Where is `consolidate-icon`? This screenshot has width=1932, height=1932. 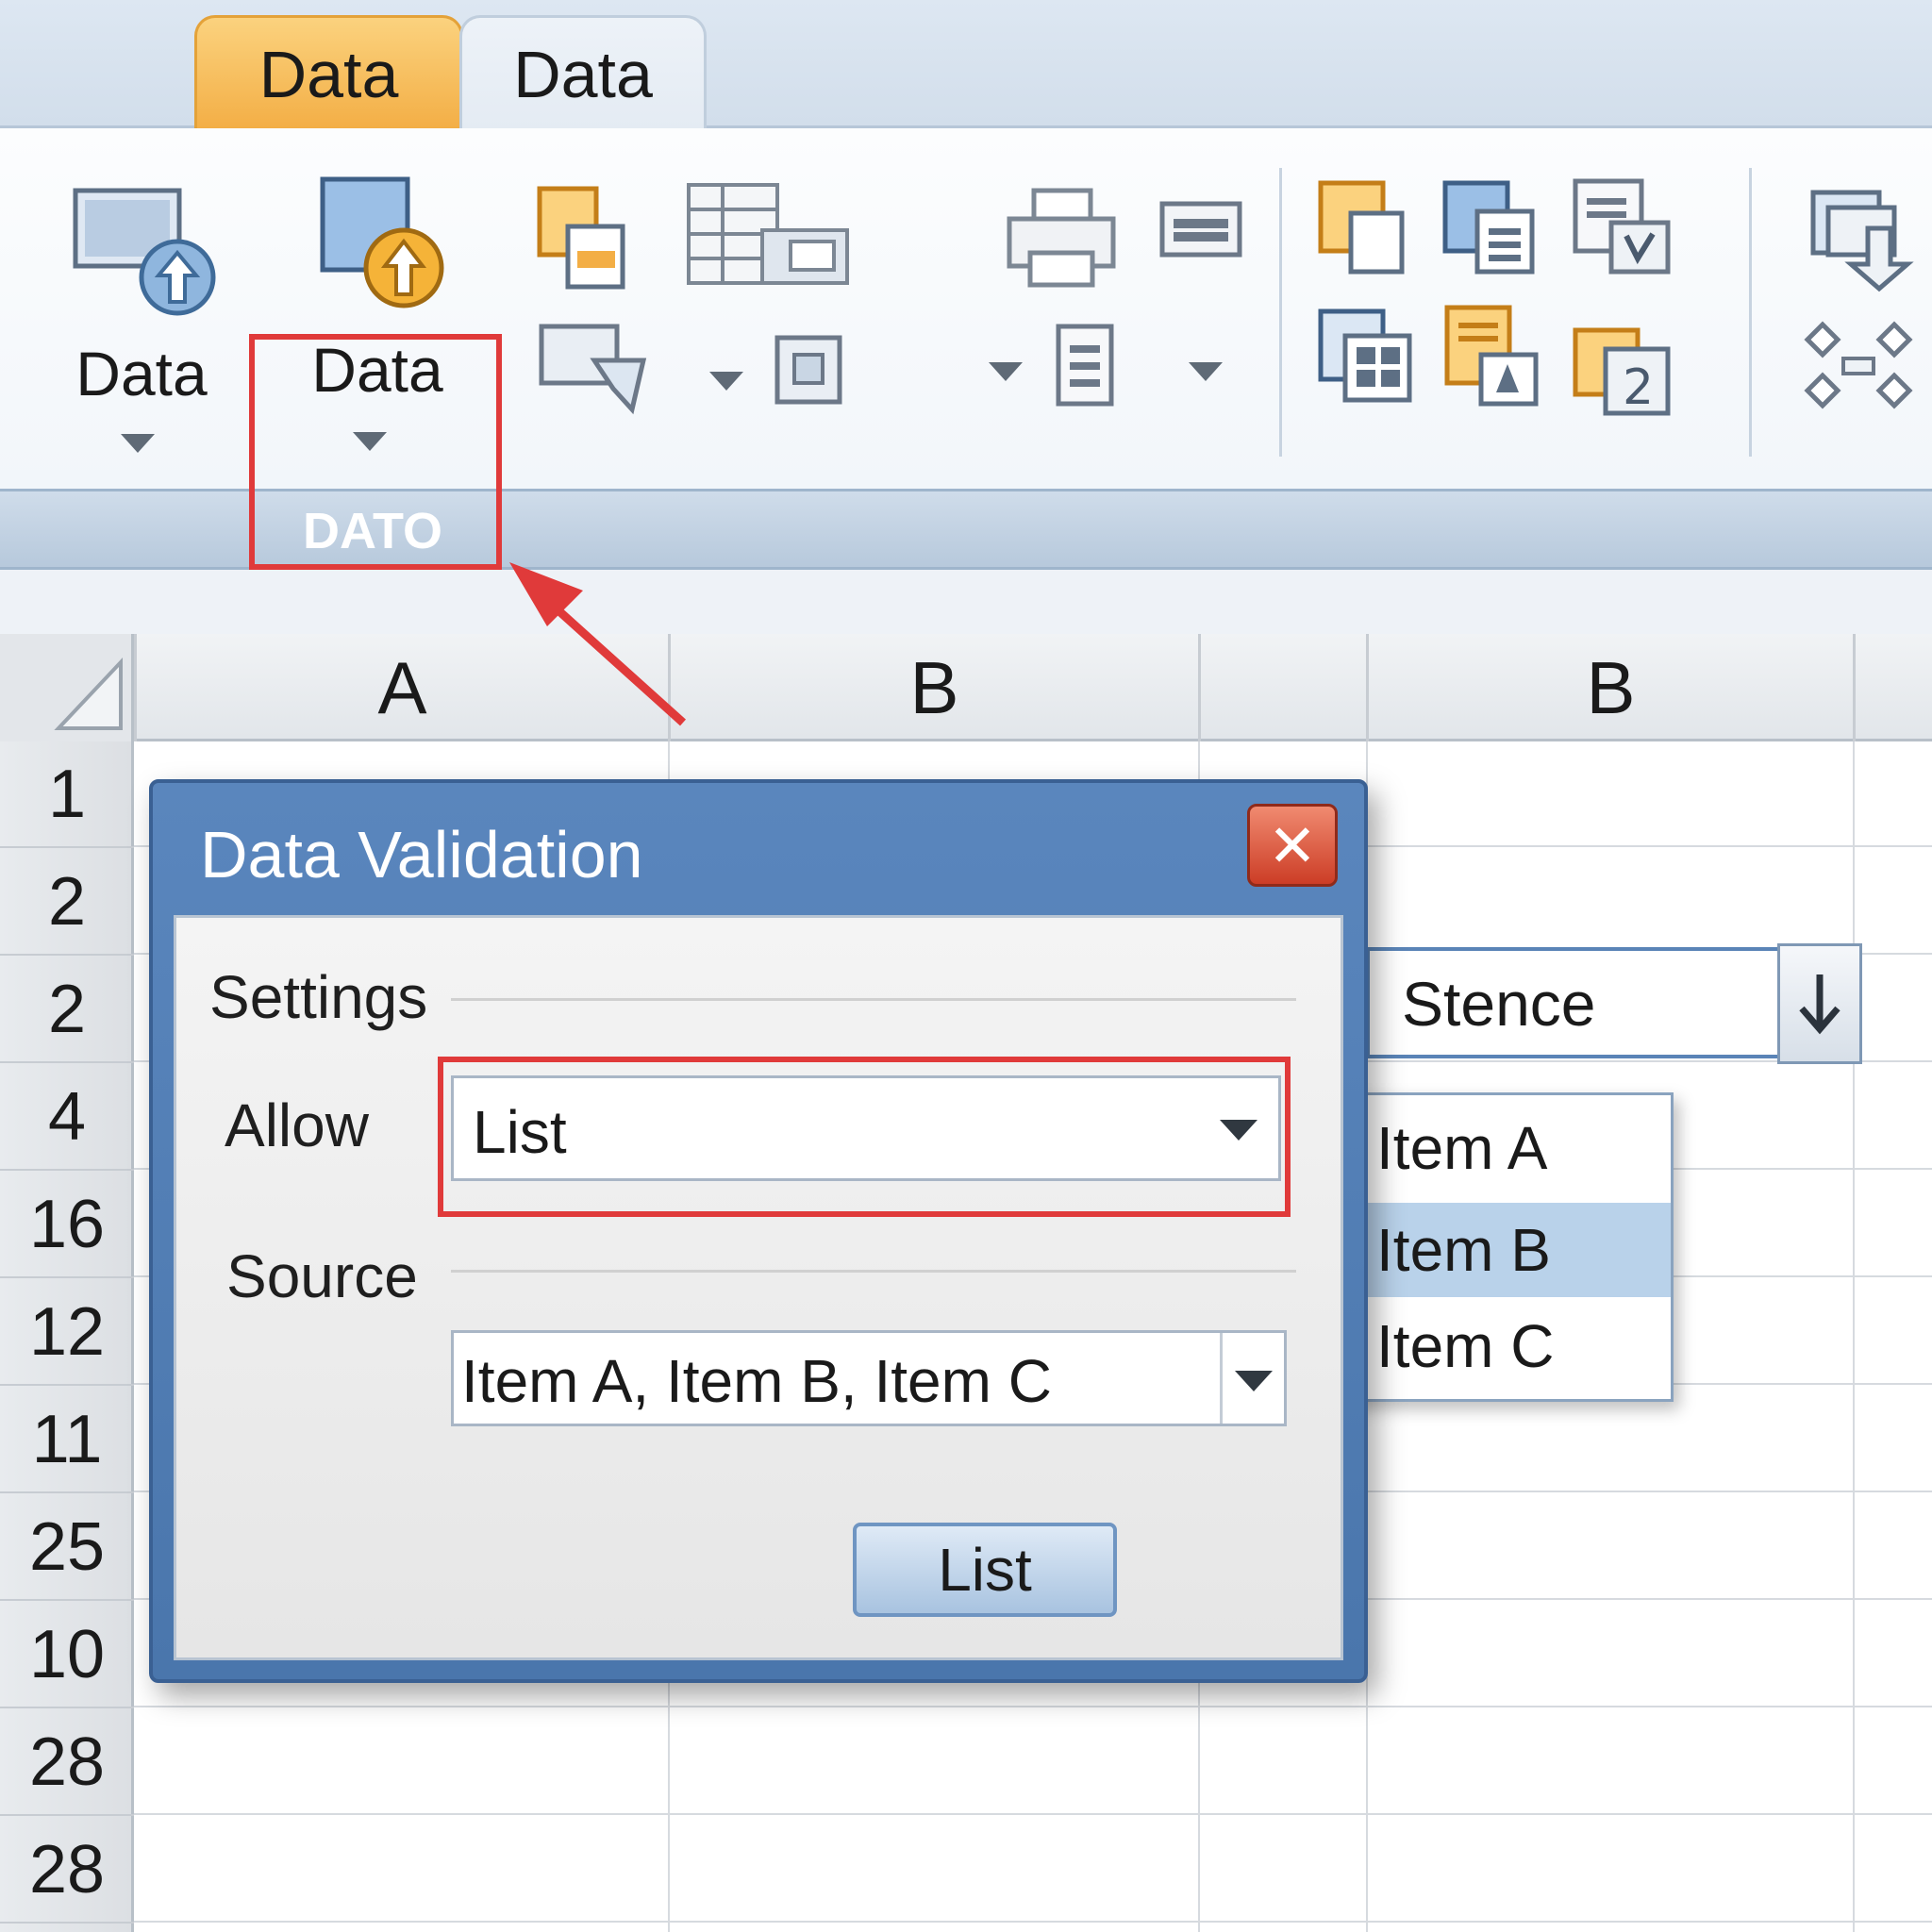 consolidate-icon is located at coordinates (808, 370).